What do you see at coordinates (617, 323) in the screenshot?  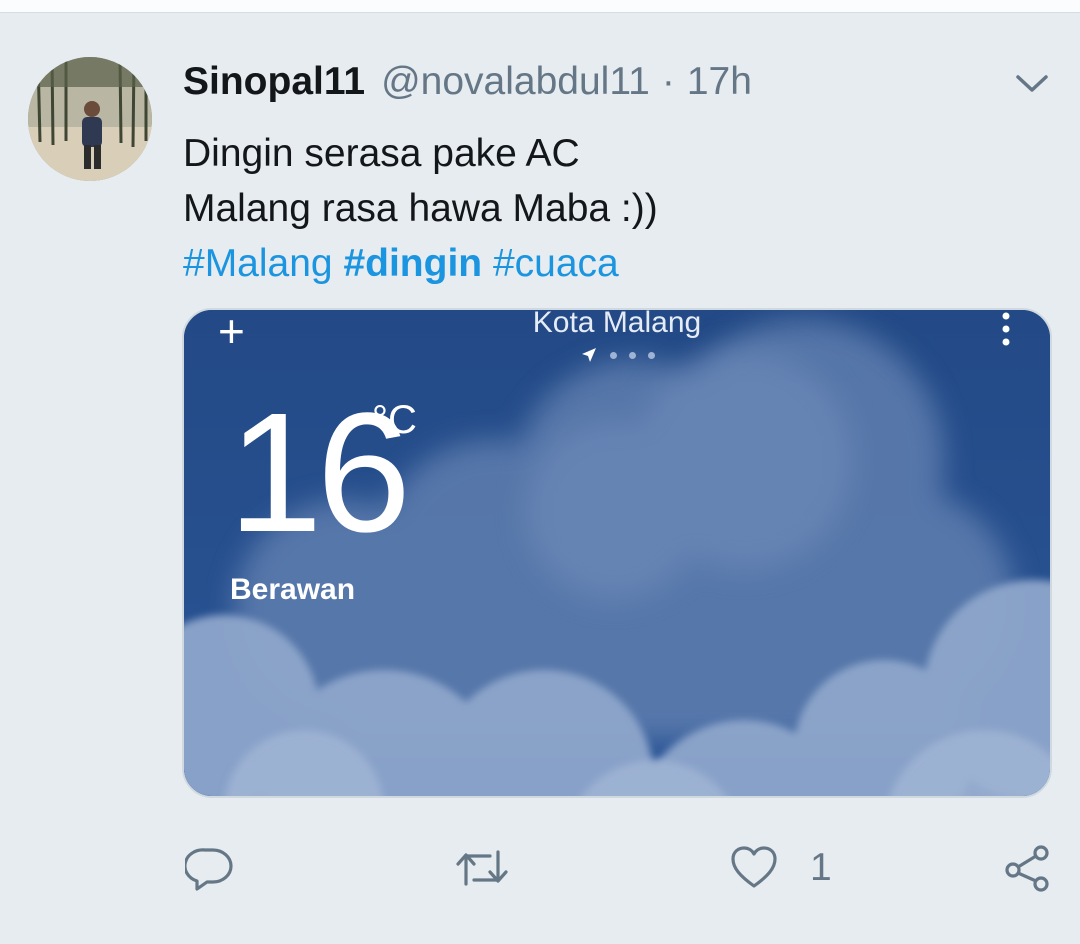 I see `weather-city: Kota Malang` at bounding box center [617, 323].